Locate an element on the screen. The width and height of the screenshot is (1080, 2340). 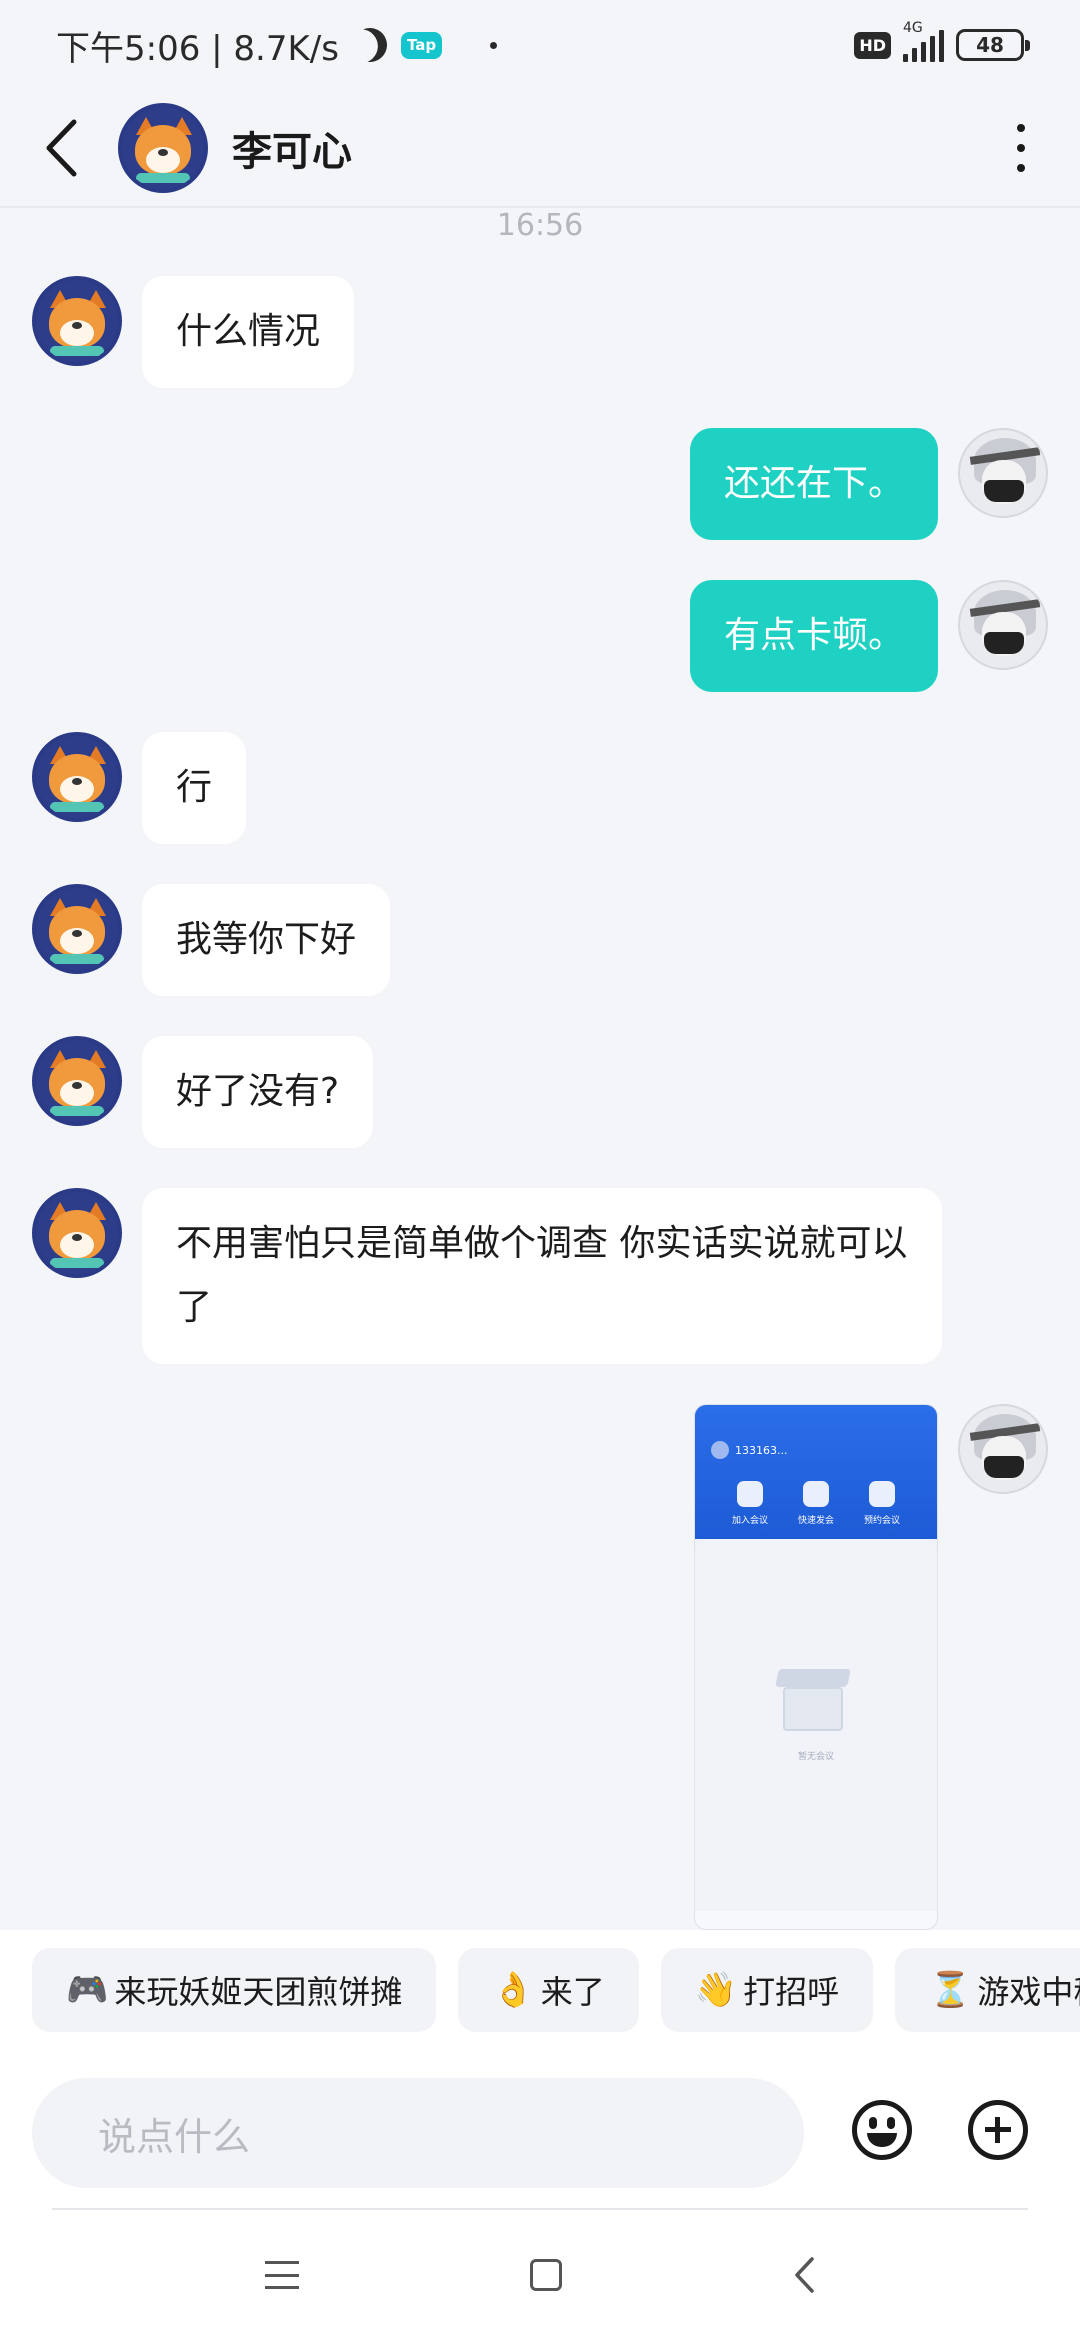
quick-reply-busy: ⏳游戏中稍 is located at coordinates (987, 1990).